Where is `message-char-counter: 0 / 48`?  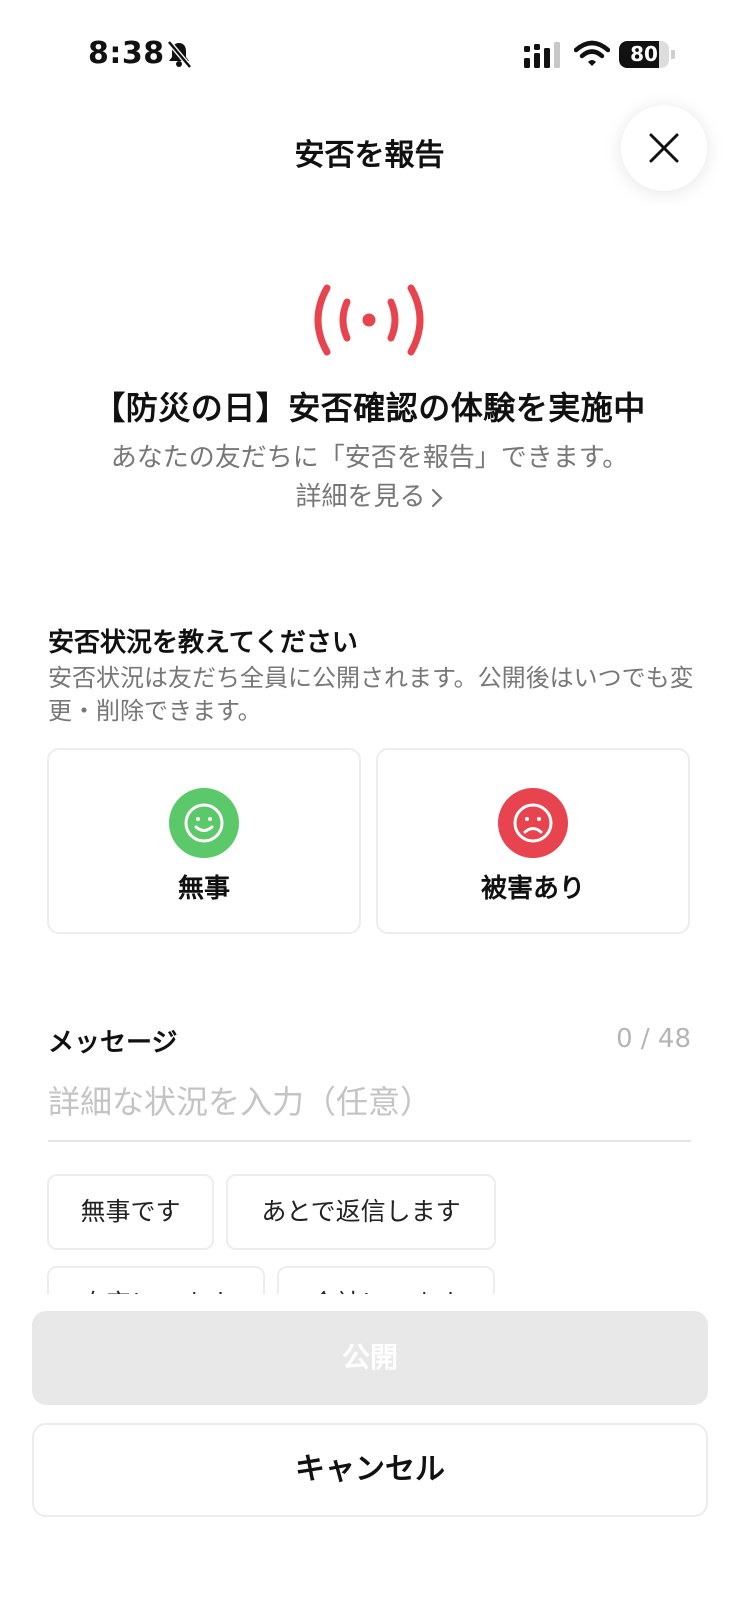 message-char-counter: 0 / 48 is located at coordinates (653, 1039).